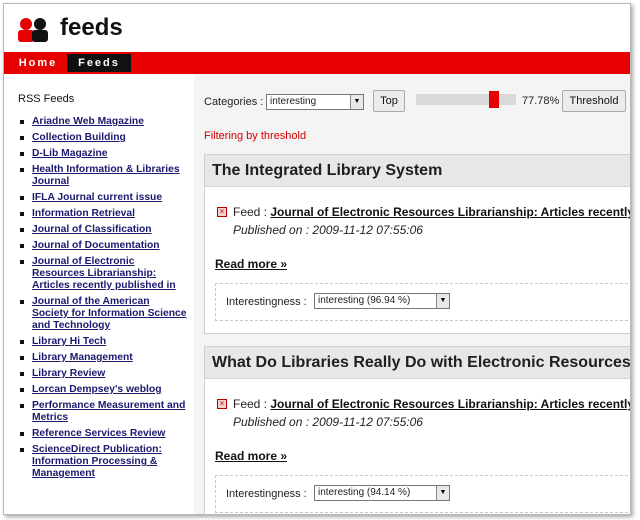  I want to click on list-item: Journal of Documentation, so click(103, 246).